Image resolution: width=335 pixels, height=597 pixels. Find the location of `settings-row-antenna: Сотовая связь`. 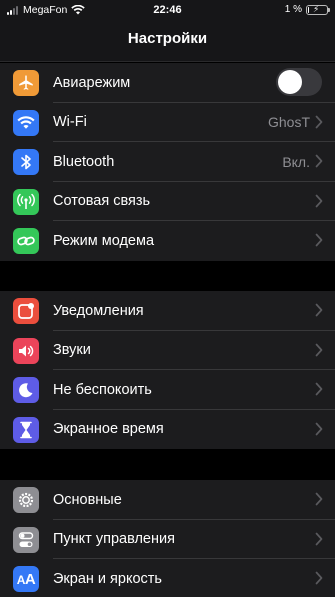

settings-row-antenna: Сотовая связь is located at coordinates (167, 201).